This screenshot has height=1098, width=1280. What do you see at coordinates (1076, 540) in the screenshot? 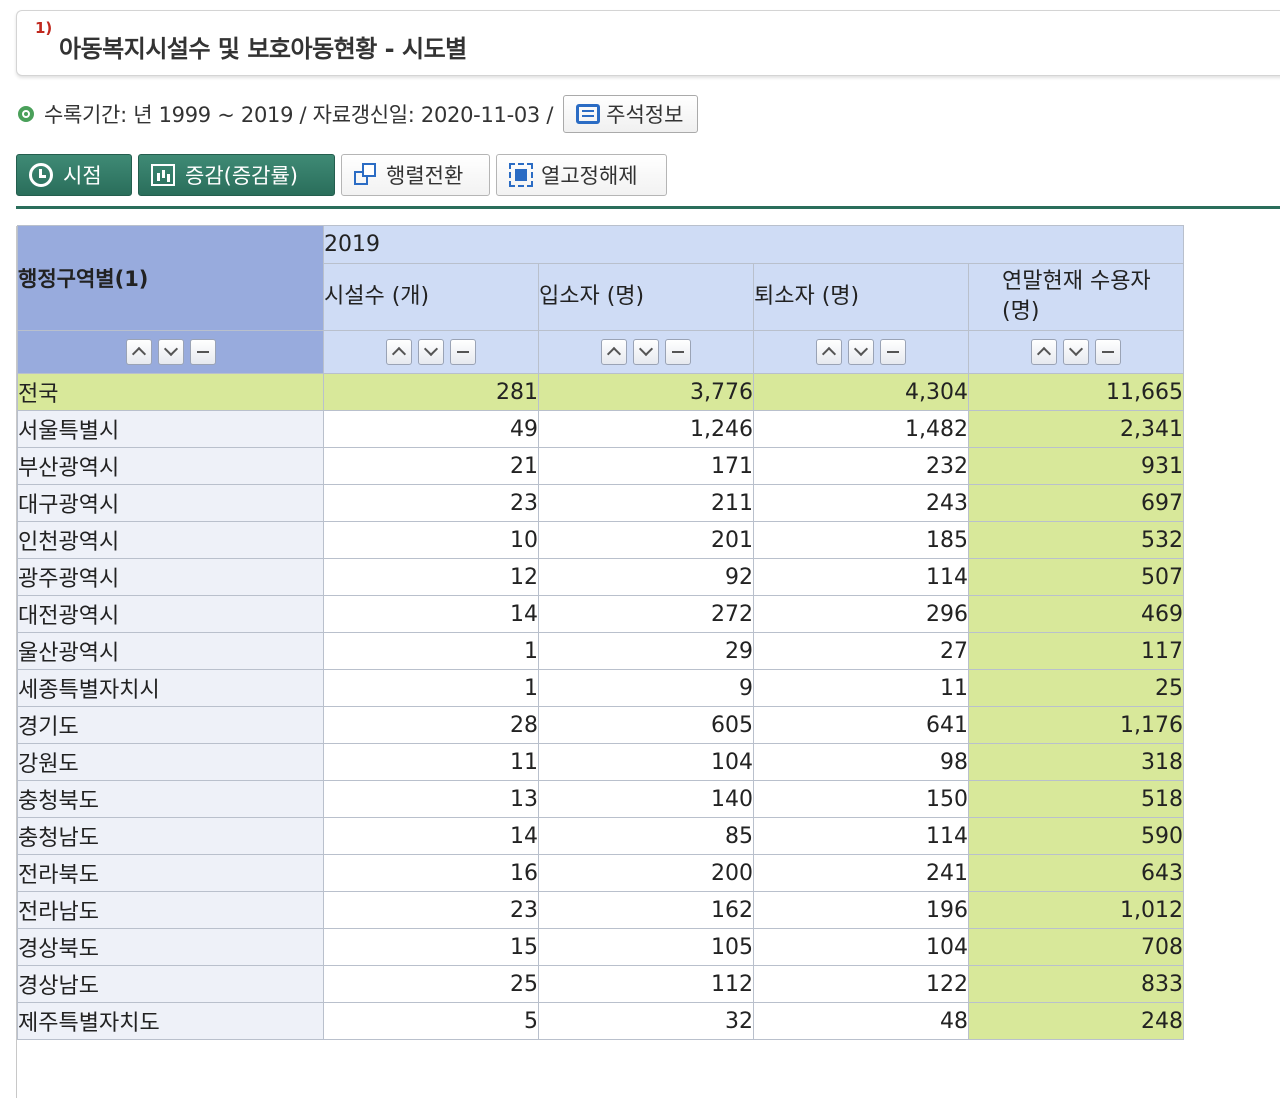
I see `value-cell: 532` at bounding box center [1076, 540].